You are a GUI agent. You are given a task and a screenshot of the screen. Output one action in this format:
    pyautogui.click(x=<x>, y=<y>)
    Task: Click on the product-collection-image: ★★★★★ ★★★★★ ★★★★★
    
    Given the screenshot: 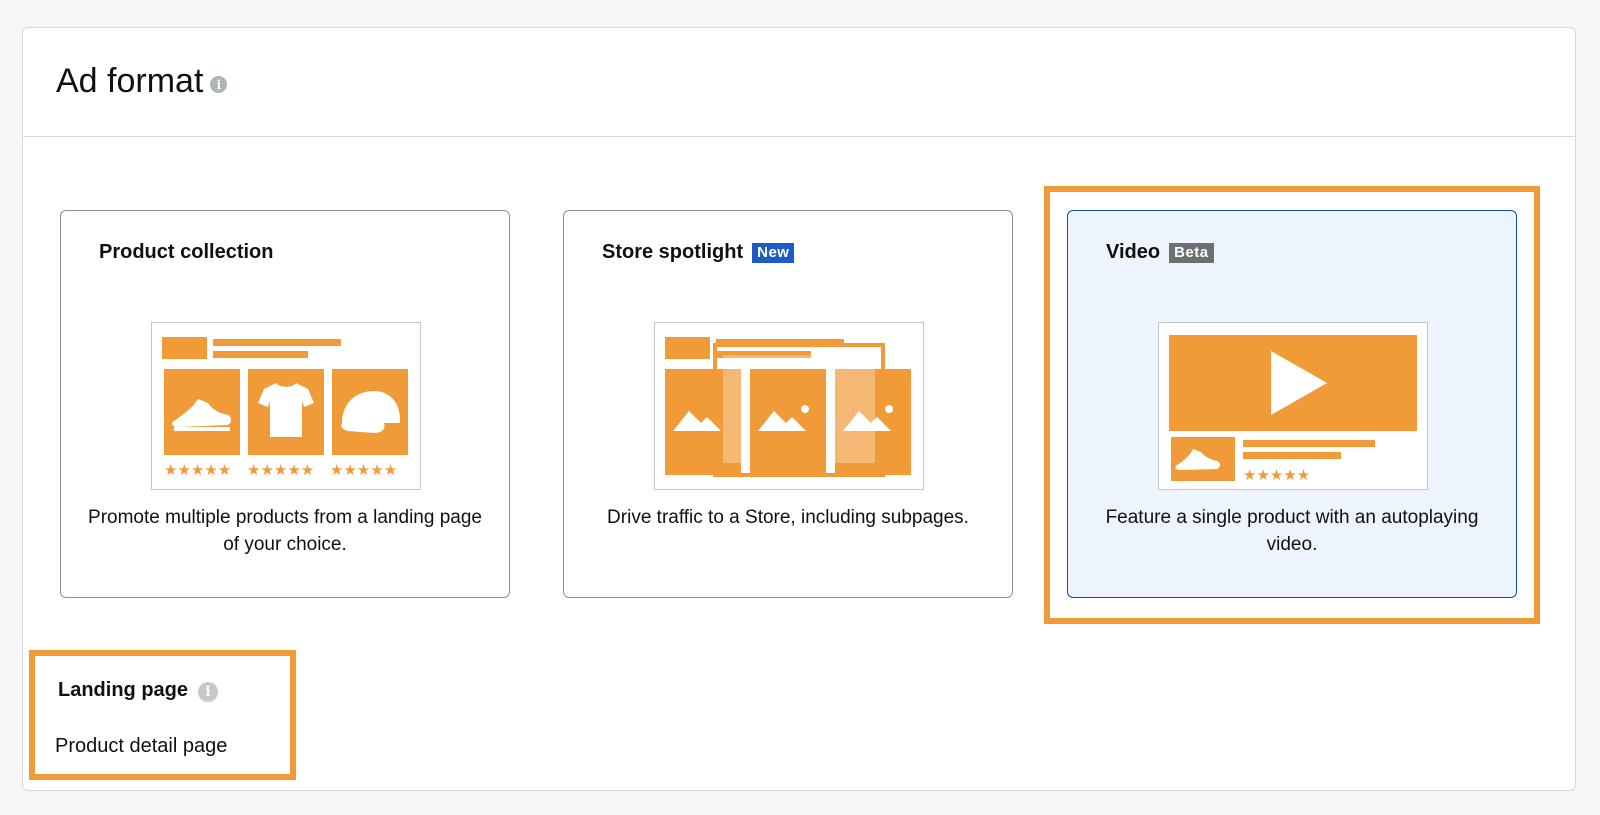 What is the action you would take?
    pyautogui.click(x=285, y=408)
    